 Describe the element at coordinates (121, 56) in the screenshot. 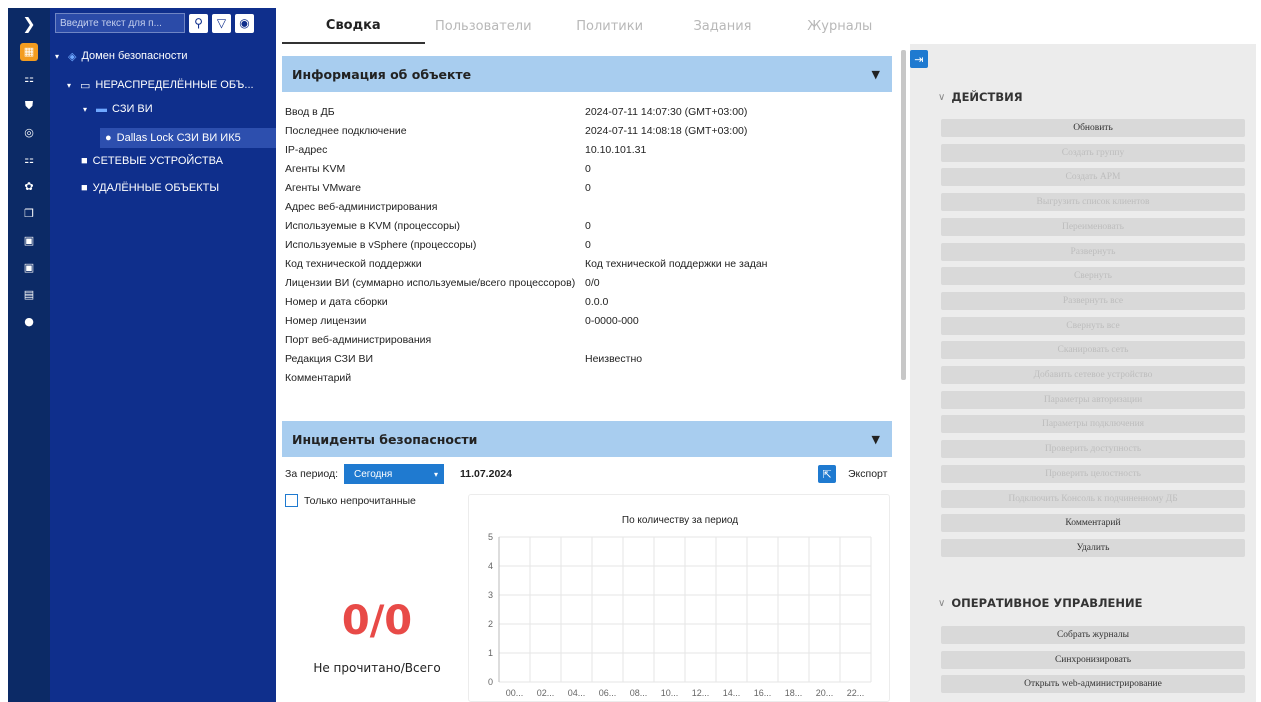

I see `tree-node-domain: ▾ ◈ Домен безопасности` at that location.